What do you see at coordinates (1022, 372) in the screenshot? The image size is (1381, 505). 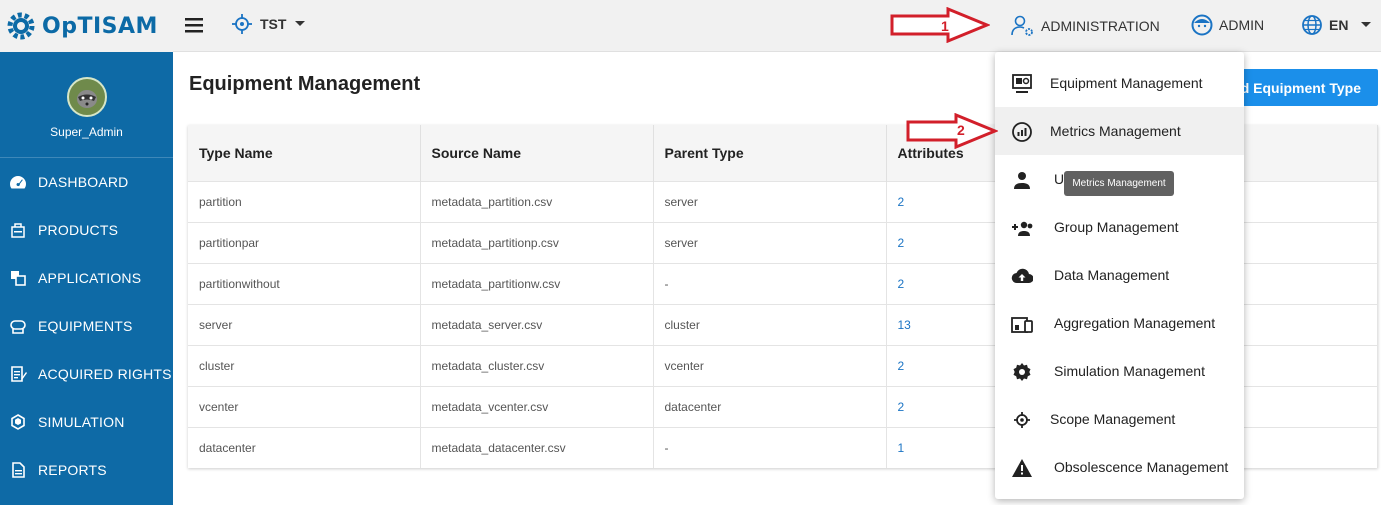 I see `gear-icon` at bounding box center [1022, 372].